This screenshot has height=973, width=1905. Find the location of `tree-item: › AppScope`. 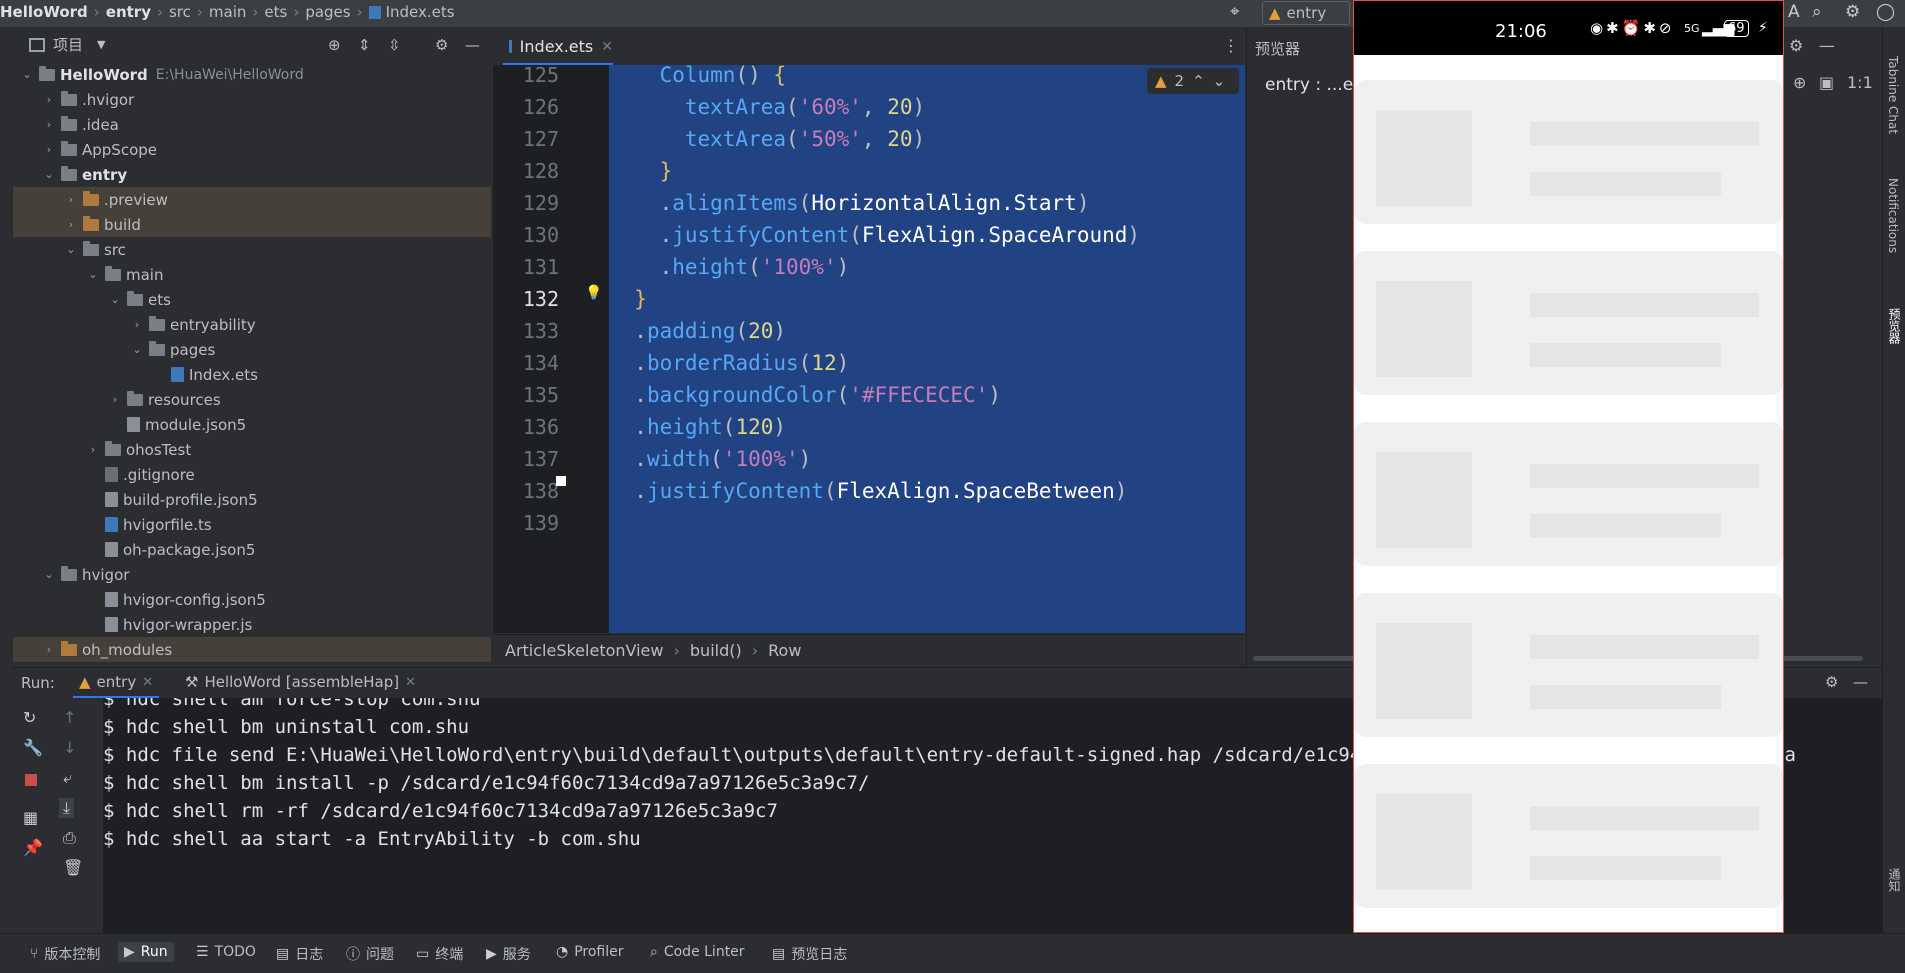

tree-item: › AppScope is located at coordinates (252, 149).